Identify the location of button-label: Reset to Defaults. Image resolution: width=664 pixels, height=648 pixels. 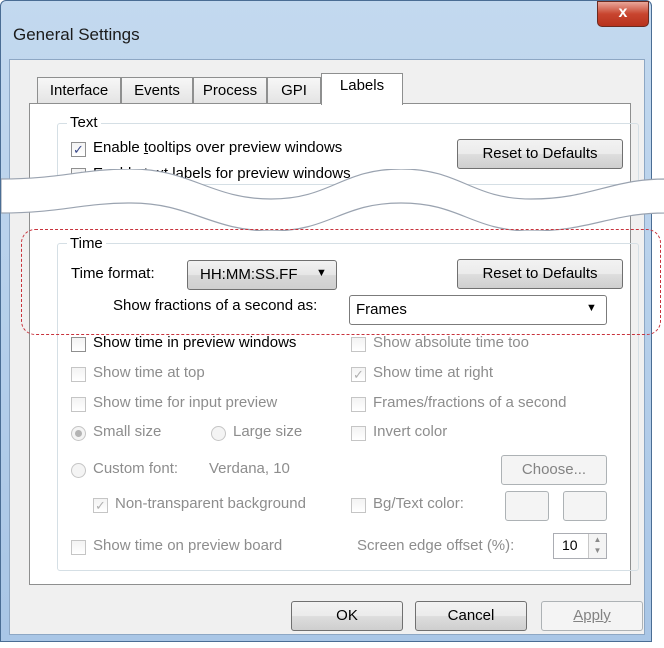
(540, 153).